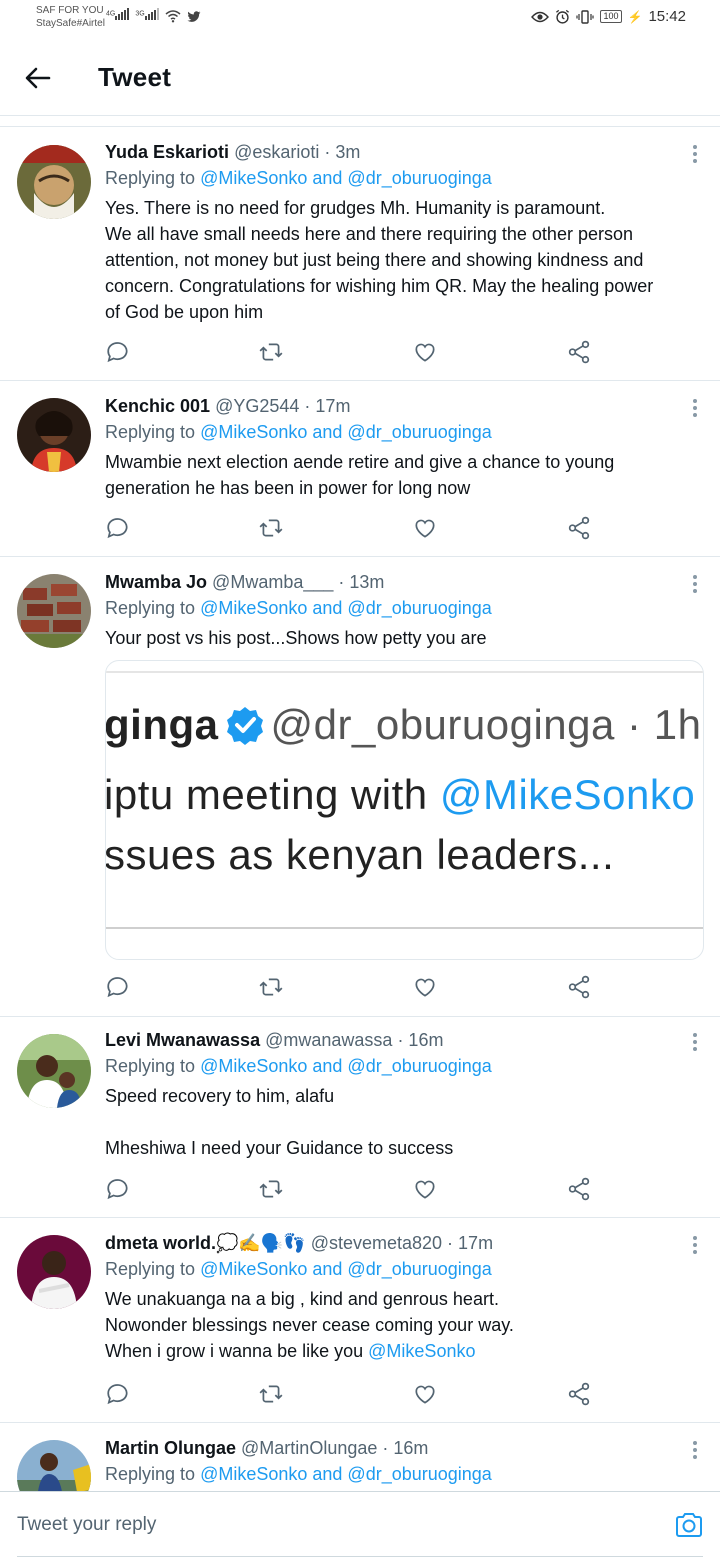  What do you see at coordinates (162, 724) in the screenshot?
I see `embedded-name: ginga` at bounding box center [162, 724].